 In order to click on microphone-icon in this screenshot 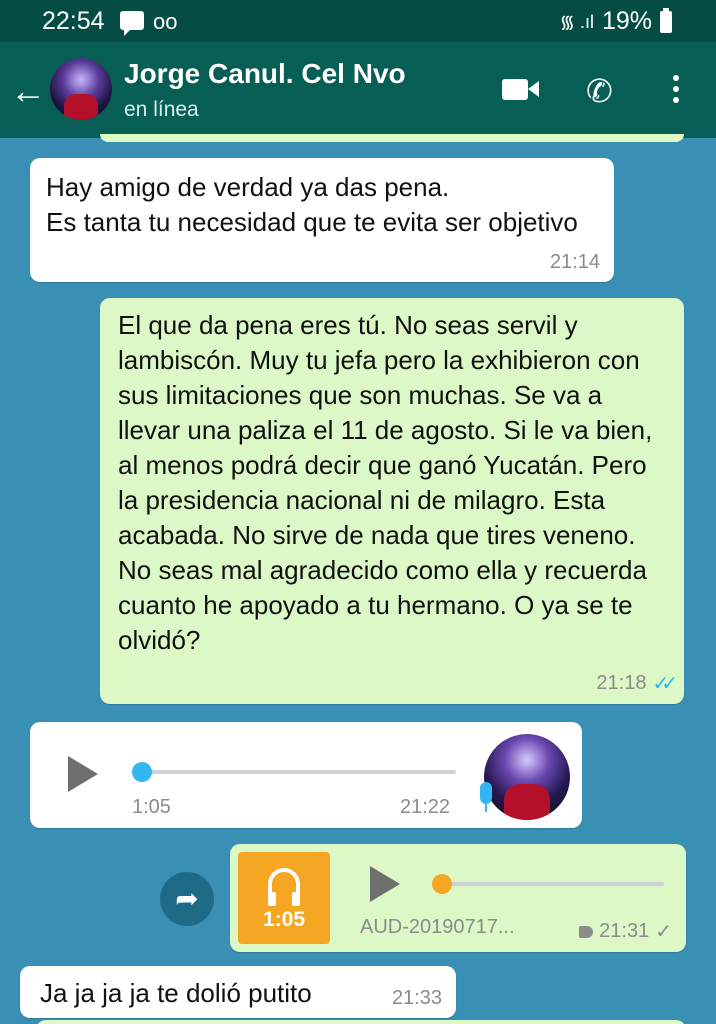, I will do `click(486, 797)`.